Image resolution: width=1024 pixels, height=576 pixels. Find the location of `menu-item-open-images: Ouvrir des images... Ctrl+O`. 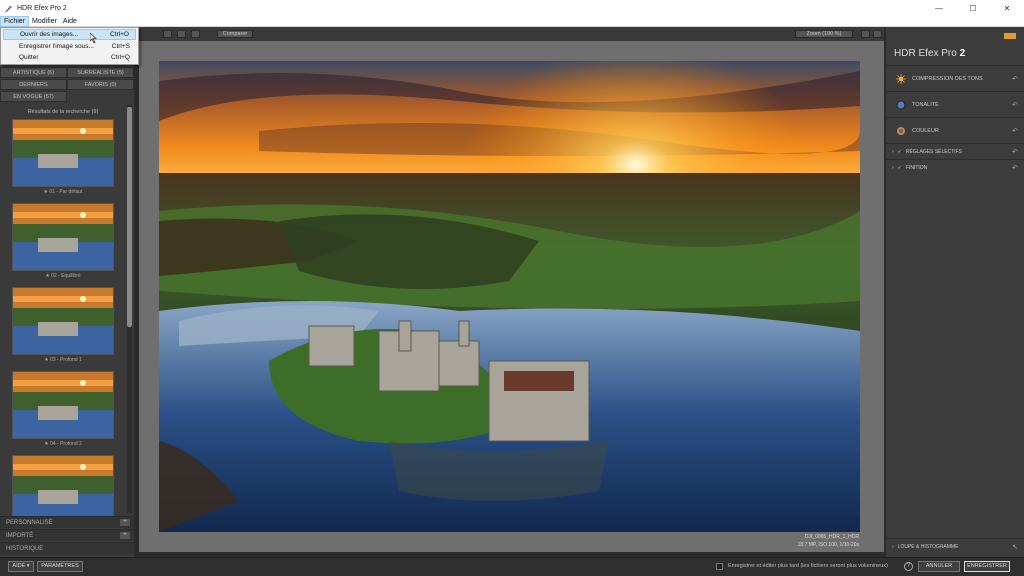

menu-item-open-images: Ouvrir des images... Ctrl+O is located at coordinates (69, 34).